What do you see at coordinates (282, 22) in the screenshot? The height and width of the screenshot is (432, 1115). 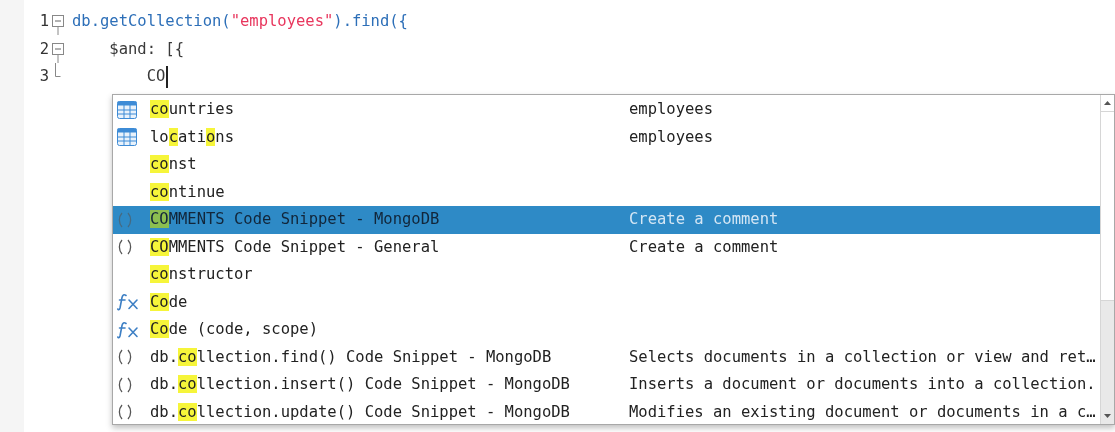 I see `code-token: "employees"` at bounding box center [282, 22].